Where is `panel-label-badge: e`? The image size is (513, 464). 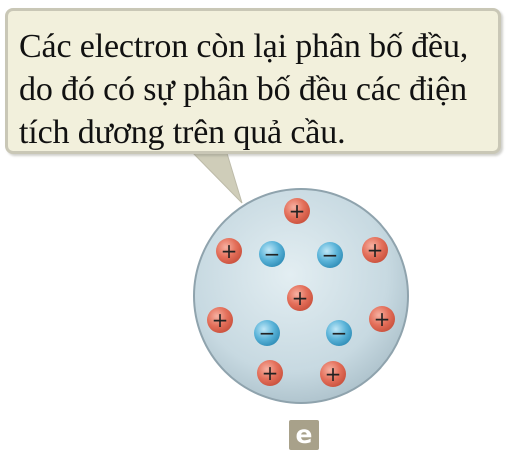
panel-label-badge: e is located at coordinates (304, 435).